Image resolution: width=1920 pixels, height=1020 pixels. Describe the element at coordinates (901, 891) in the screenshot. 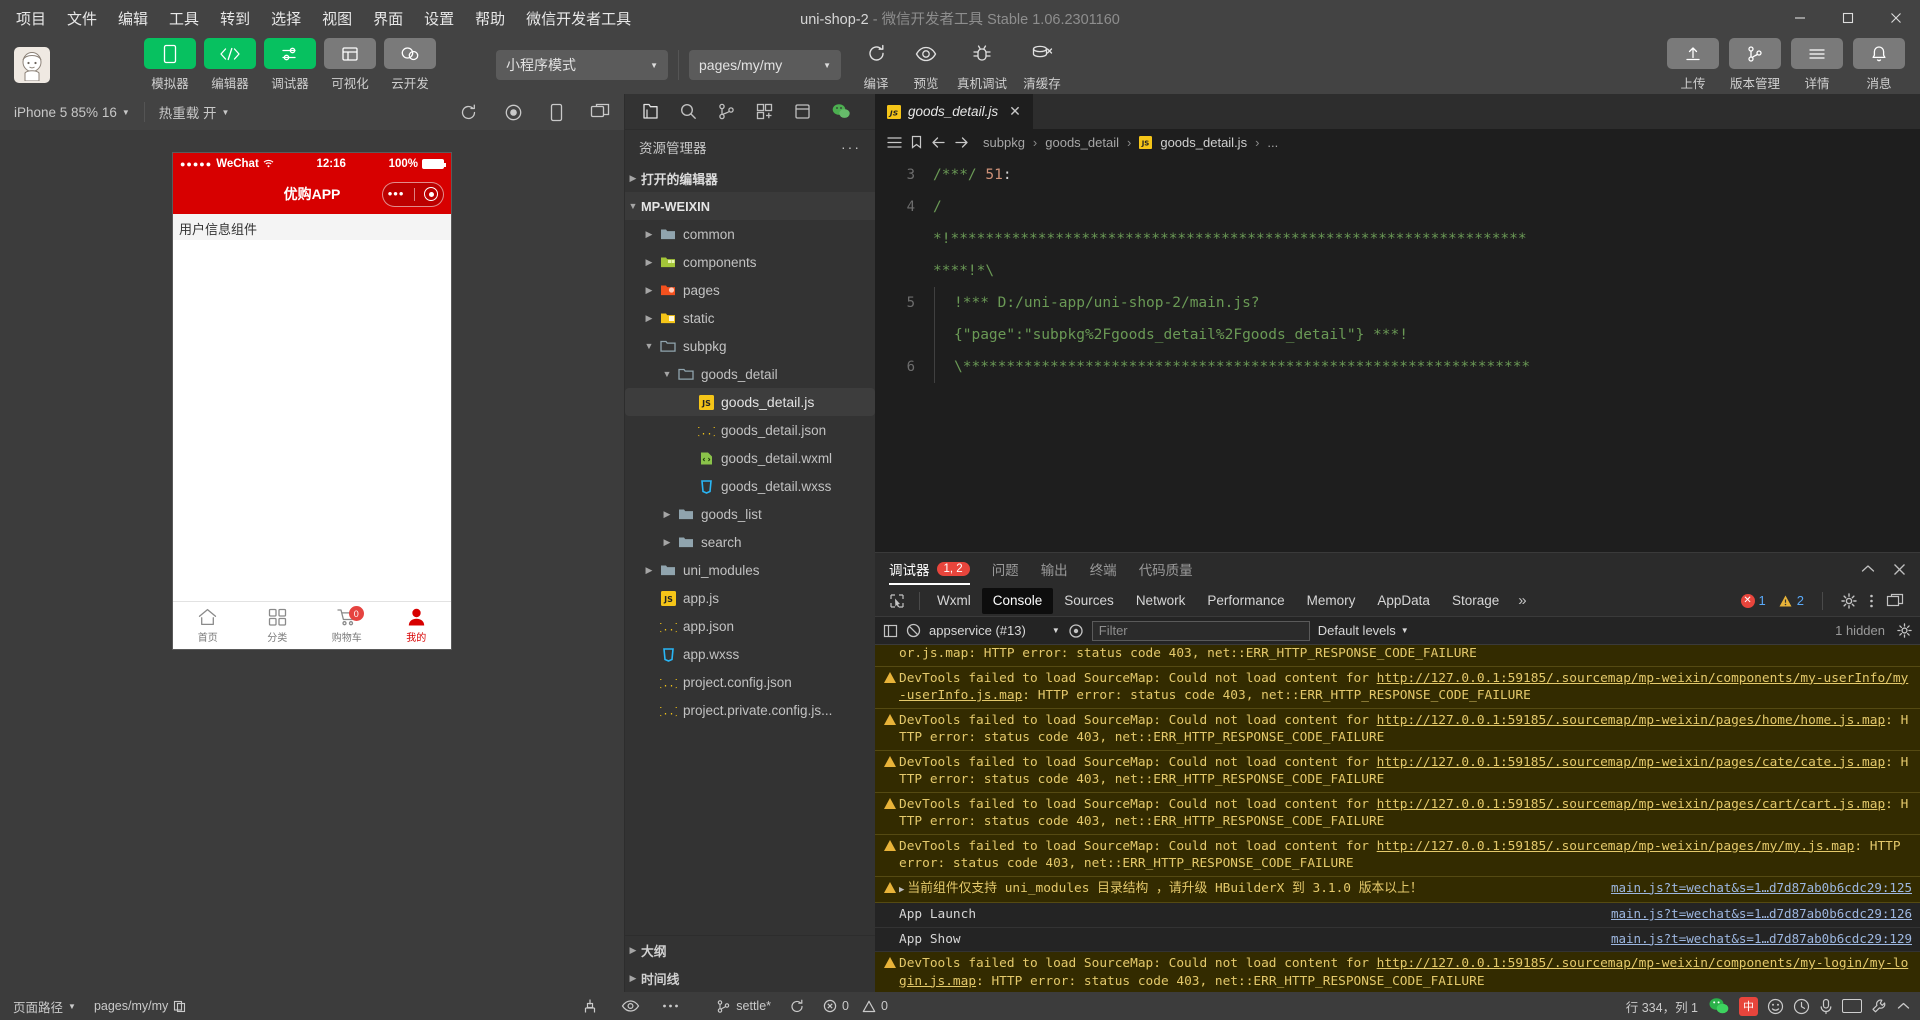

I see `expand-icon: ▶` at that location.